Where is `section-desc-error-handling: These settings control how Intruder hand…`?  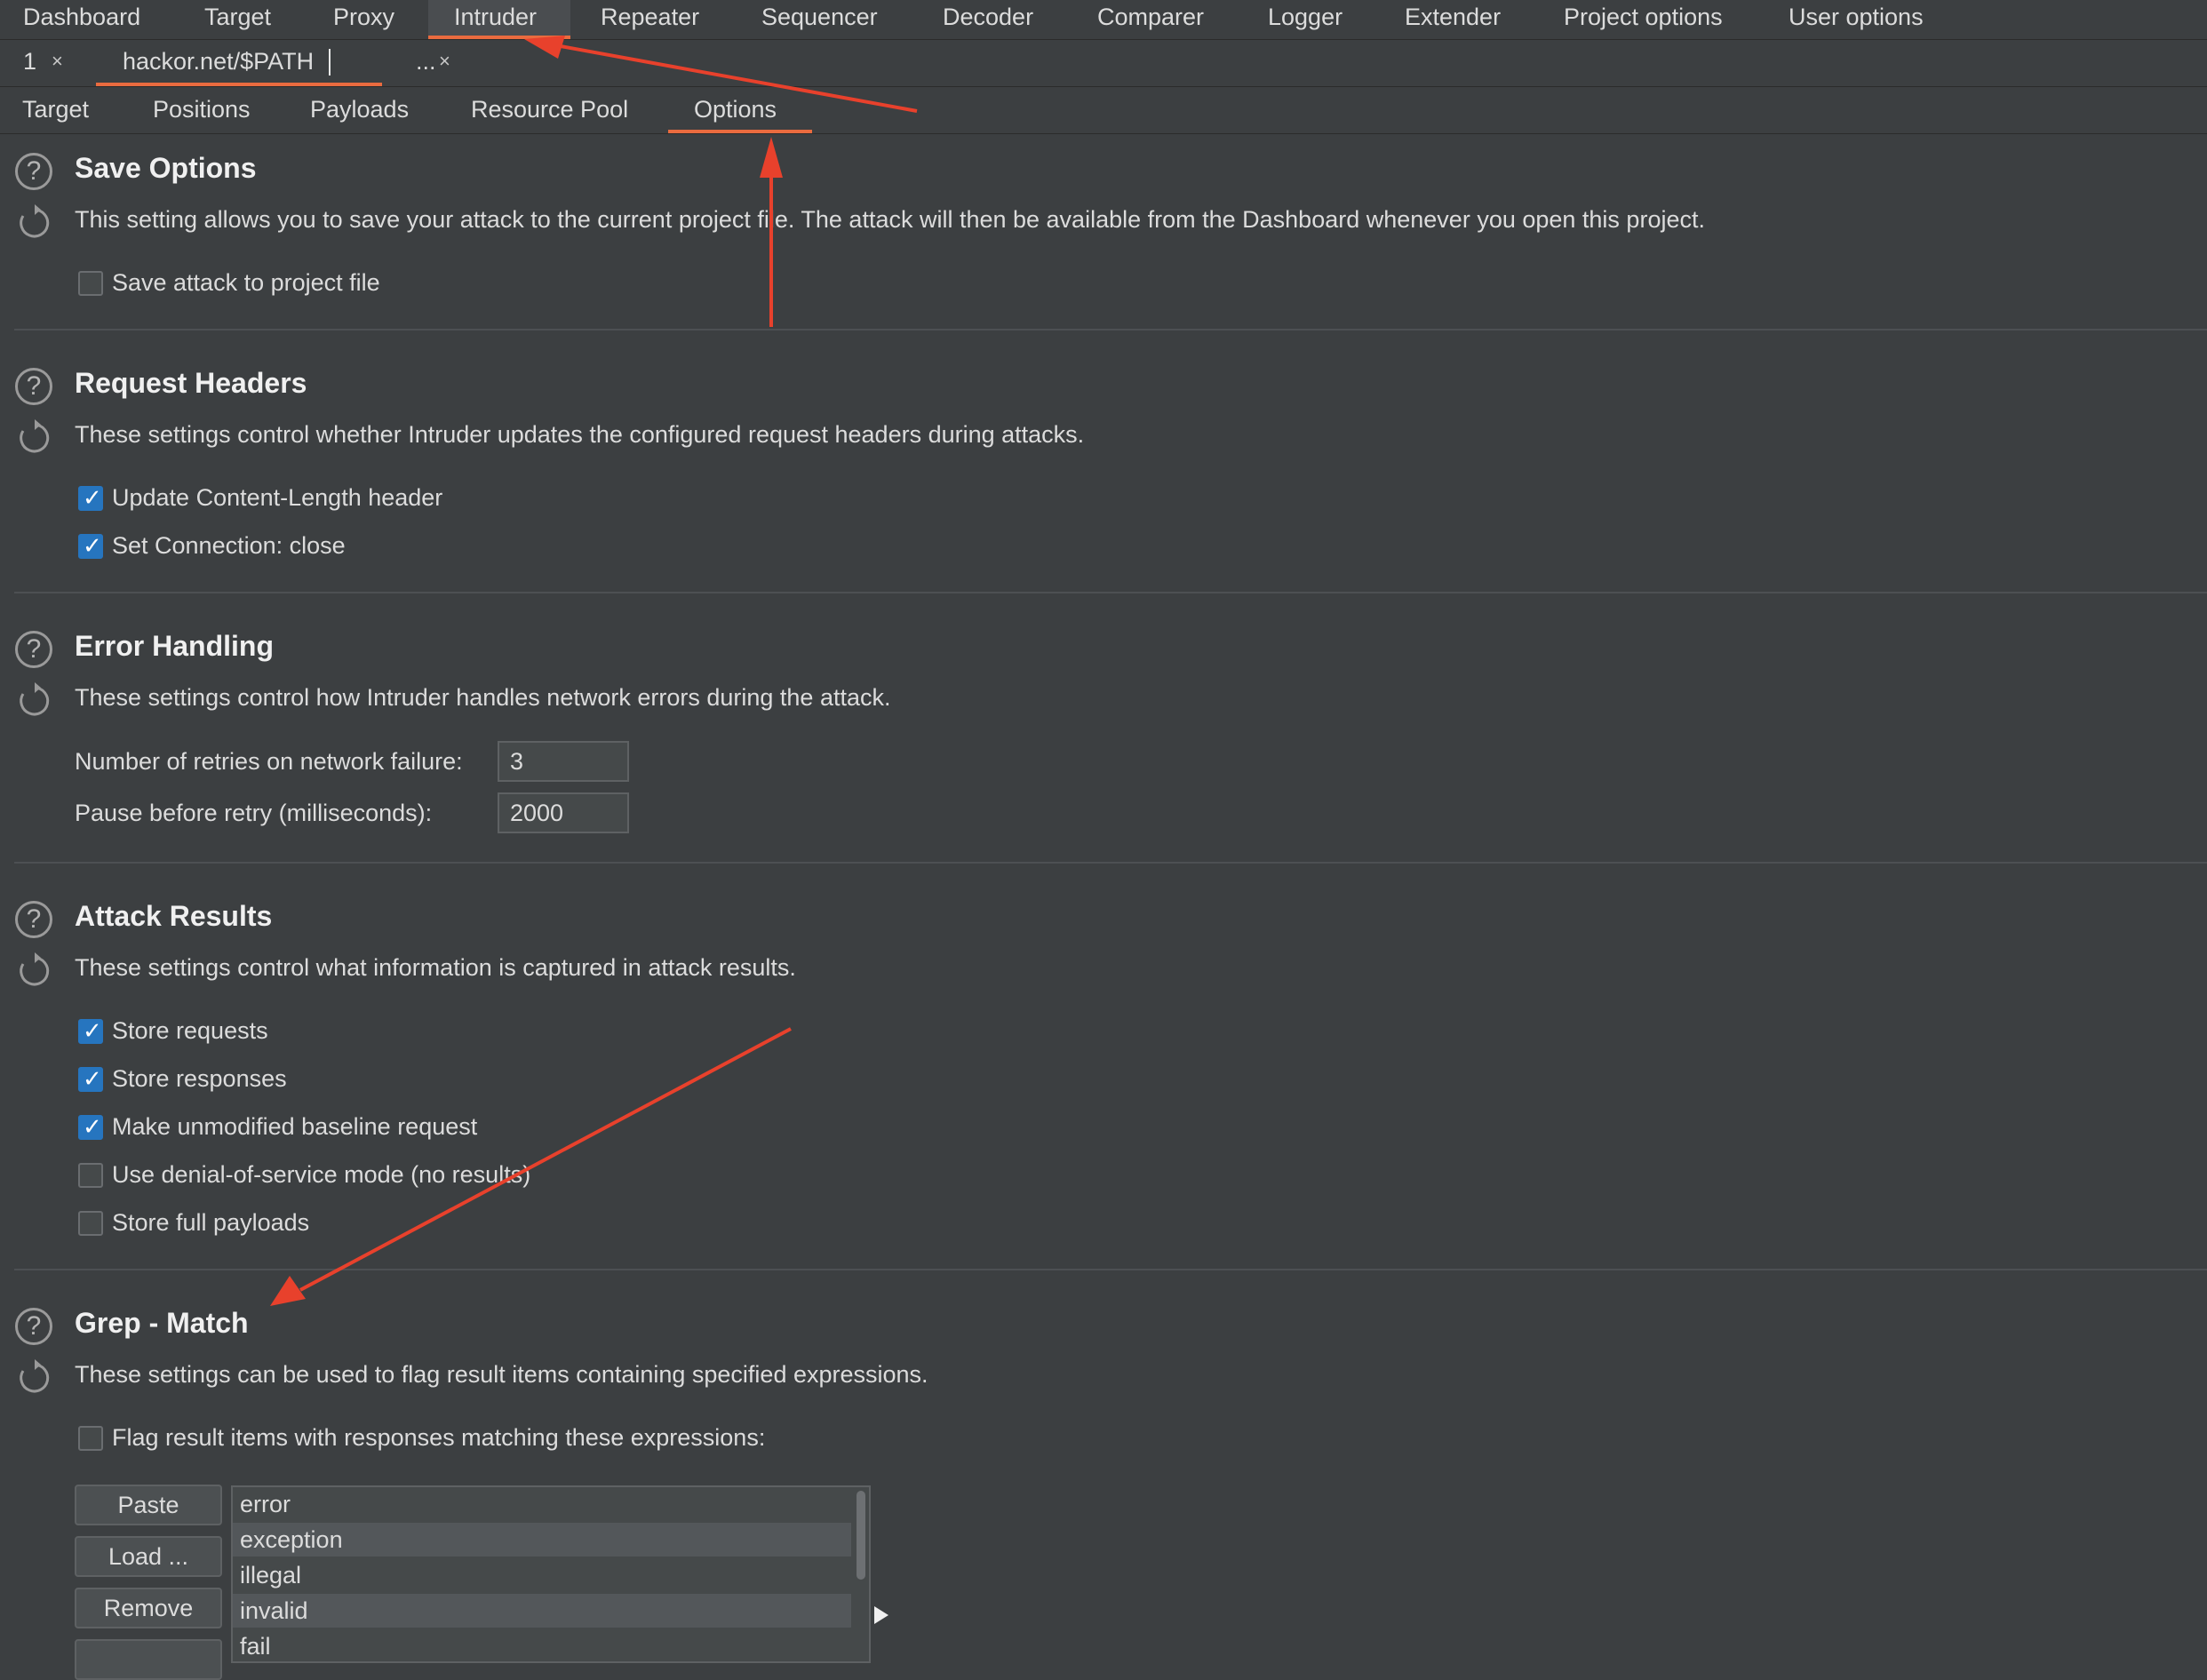 section-desc-error-handling: These settings control how Intruder hand… is located at coordinates (483, 697).